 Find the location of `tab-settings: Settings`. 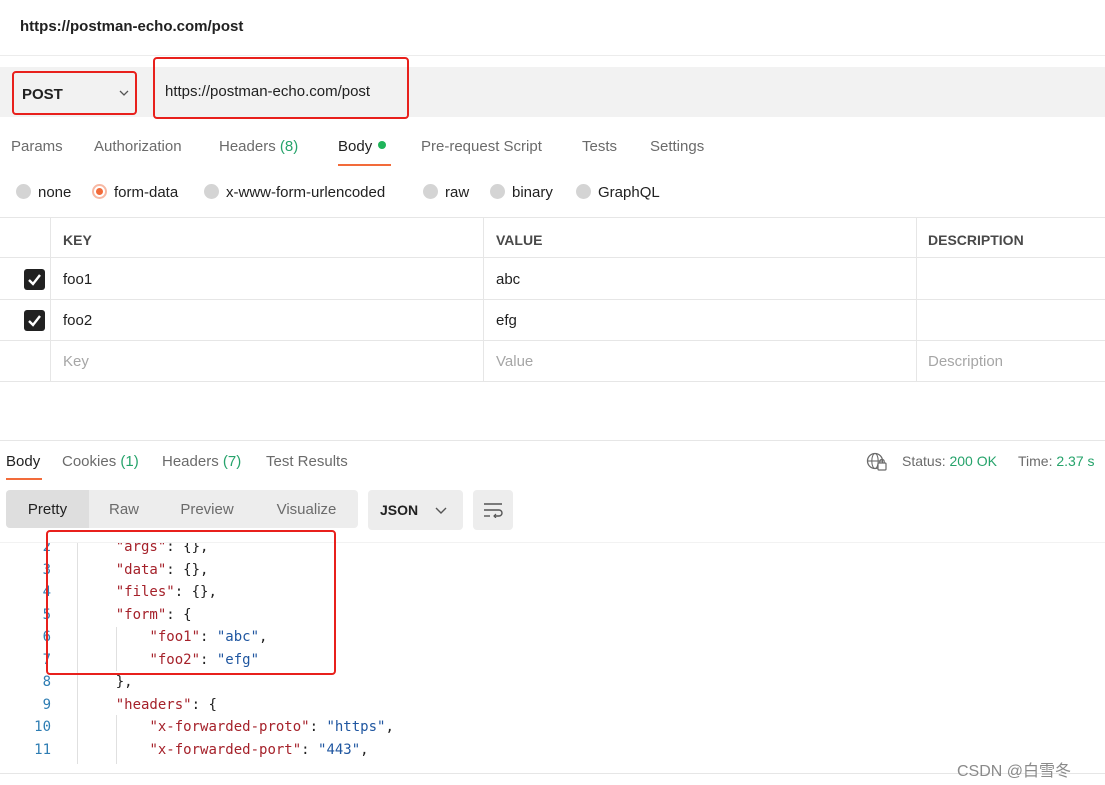

tab-settings: Settings is located at coordinates (677, 146).